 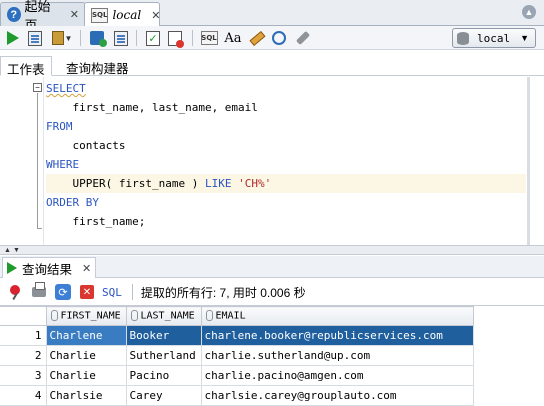 I want to click on connection-value: local, so click(x=494, y=38).